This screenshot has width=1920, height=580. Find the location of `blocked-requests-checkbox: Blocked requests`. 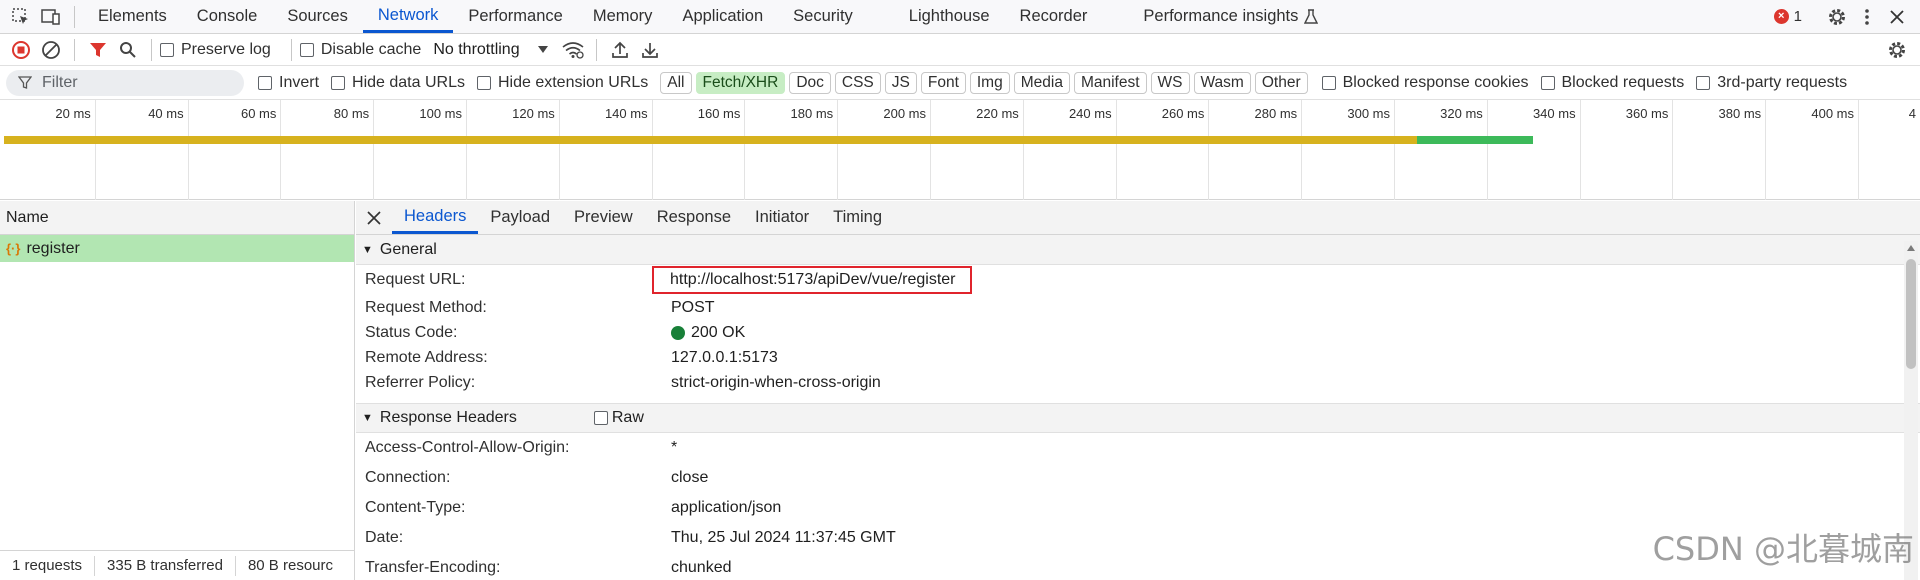

blocked-requests-checkbox: Blocked requests is located at coordinates (1612, 83).